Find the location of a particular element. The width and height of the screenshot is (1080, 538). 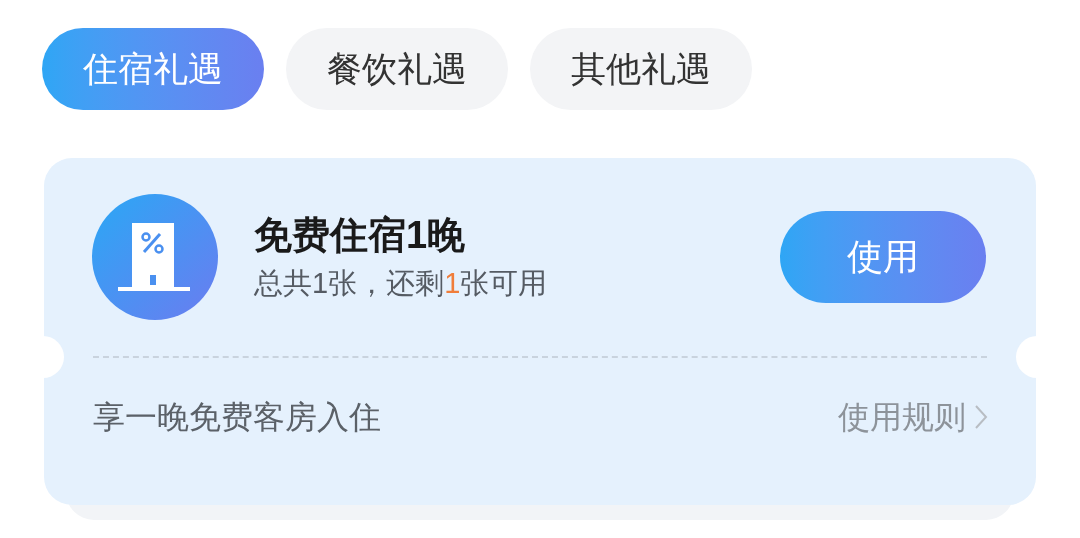

use-button: 使用 is located at coordinates (883, 257).